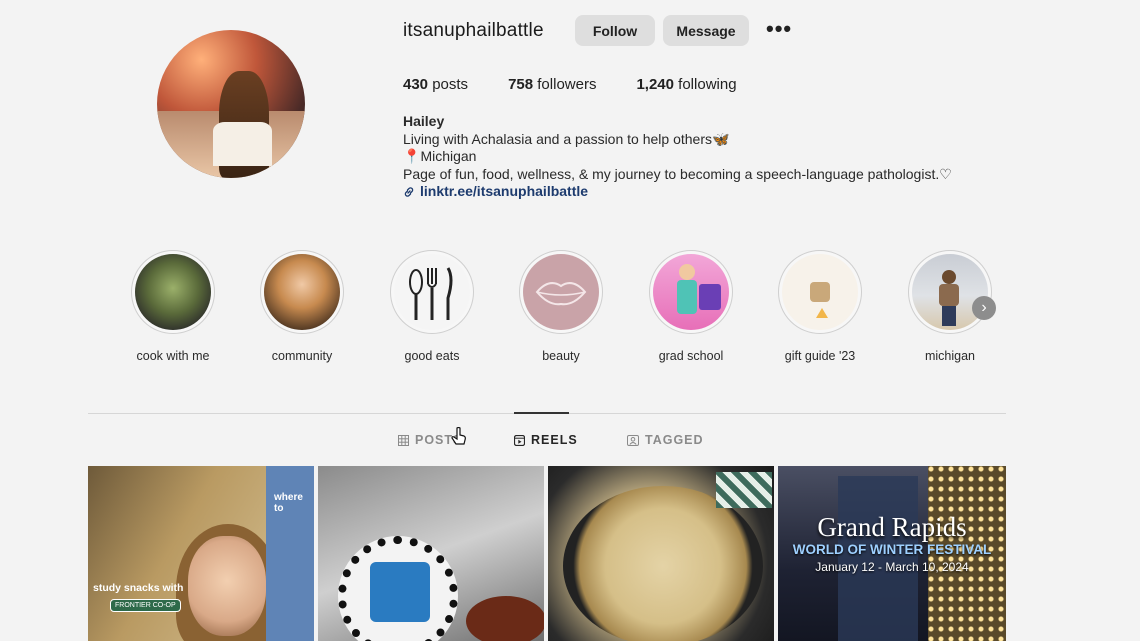 The height and width of the screenshot is (641, 1140). Describe the element at coordinates (707, 84) in the screenshot. I see `following-label: following` at that location.